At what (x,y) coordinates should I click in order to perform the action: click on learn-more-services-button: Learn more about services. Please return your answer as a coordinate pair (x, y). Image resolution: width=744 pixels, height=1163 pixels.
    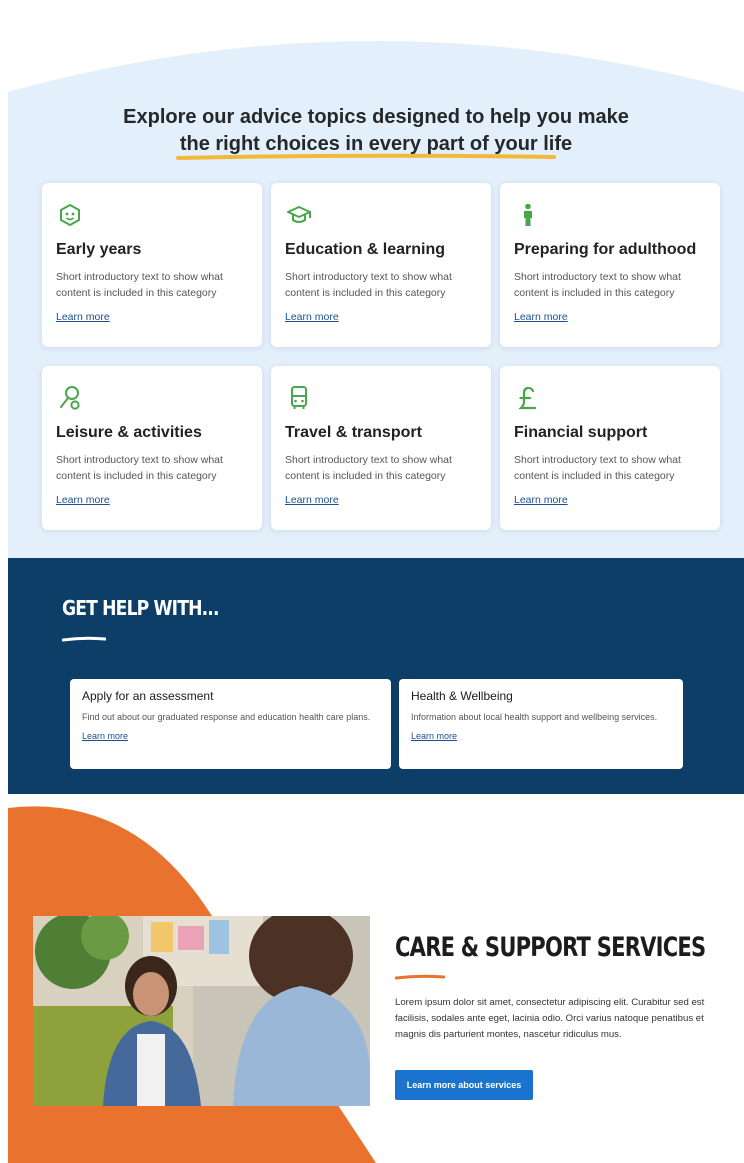
    Looking at the image, I should click on (464, 1085).